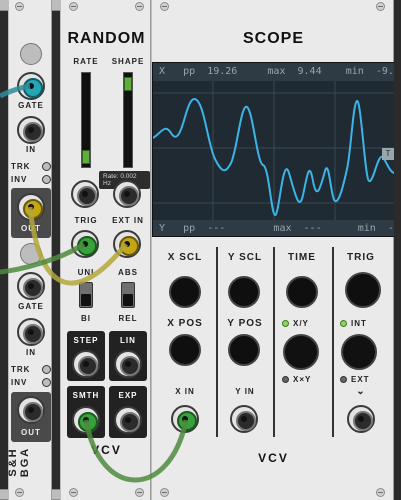 The width and height of the screenshot is (401, 500). Describe the element at coordinates (128, 318) in the screenshot. I see `rel-label: REL` at that location.